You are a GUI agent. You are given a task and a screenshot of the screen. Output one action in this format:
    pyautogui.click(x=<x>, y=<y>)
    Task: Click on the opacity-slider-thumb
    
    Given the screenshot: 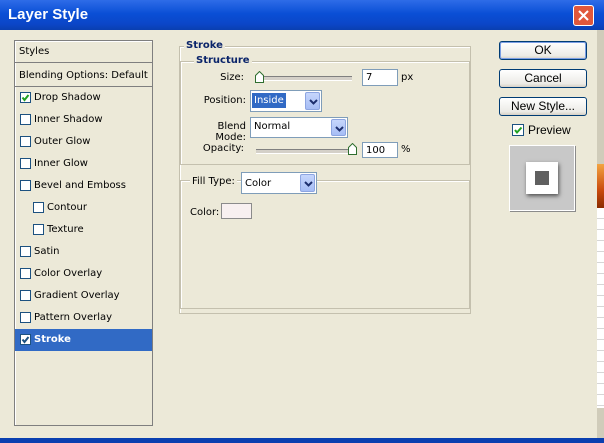 What is the action you would take?
    pyautogui.click(x=352, y=149)
    